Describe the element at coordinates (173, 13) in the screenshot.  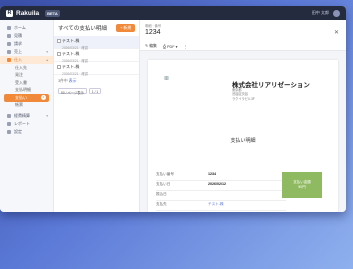
I see `top-bar: R Rakuila BETA 田中 太郎` at that location.